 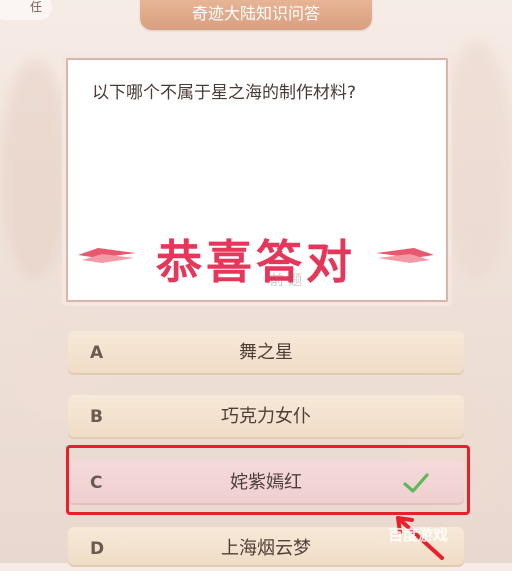 What do you see at coordinates (418, 535) in the screenshot?
I see `watermark: 百度游戏` at bounding box center [418, 535].